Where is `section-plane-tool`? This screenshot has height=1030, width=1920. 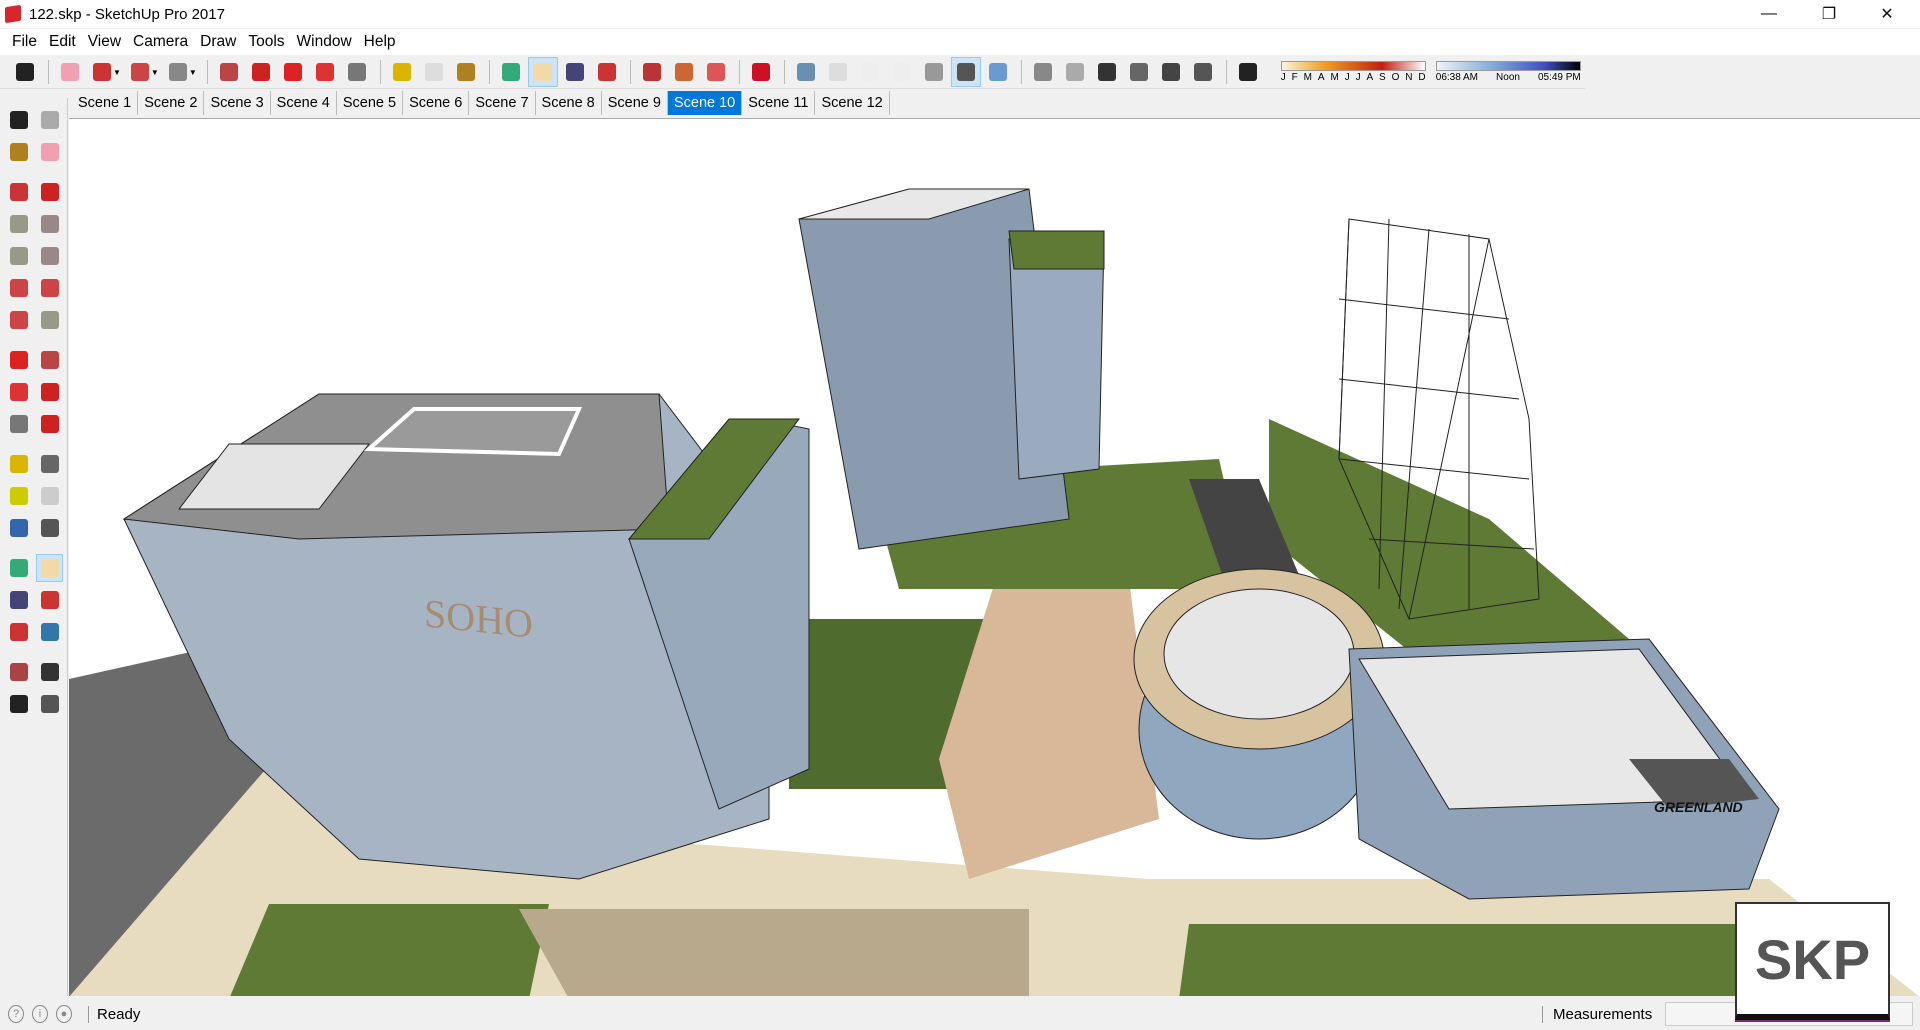 section-plane-tool is located at coordinates (50, 704).